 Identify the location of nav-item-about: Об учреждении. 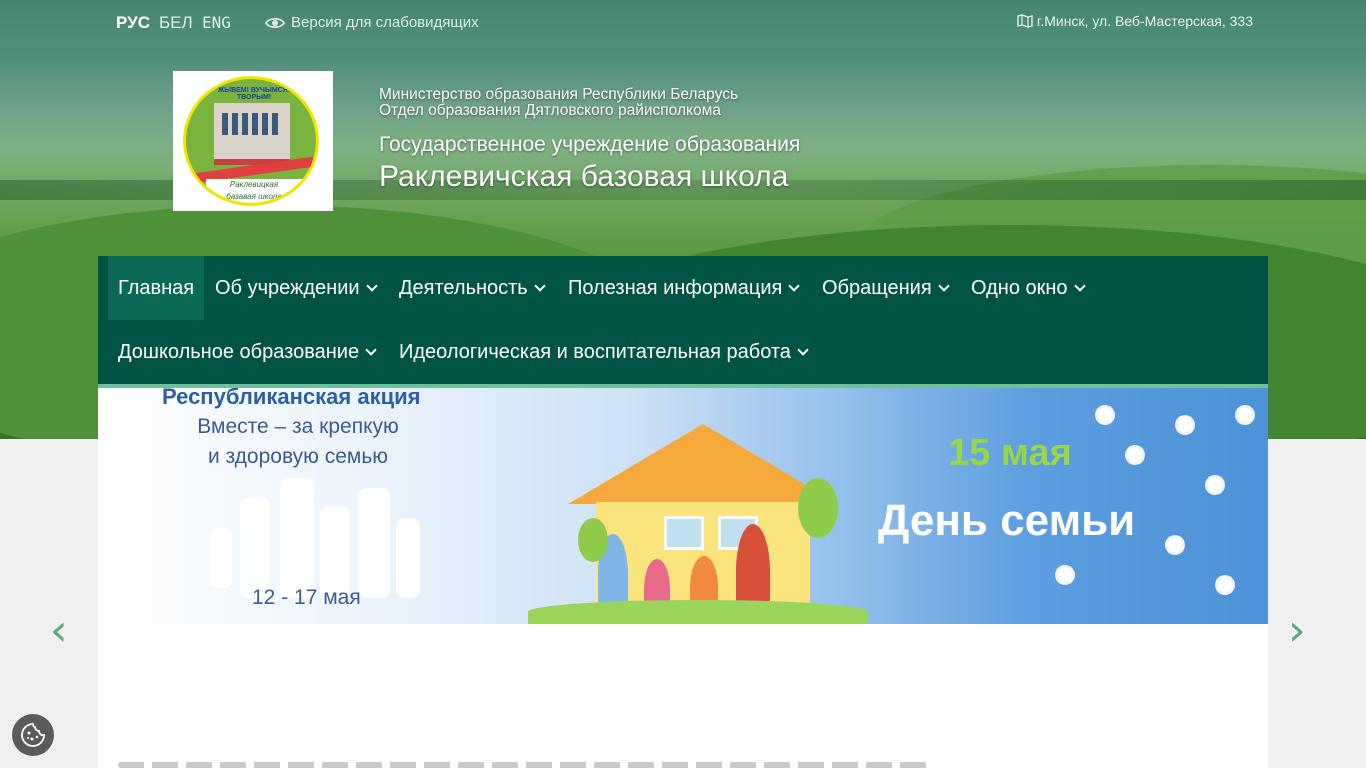
(295, 288).